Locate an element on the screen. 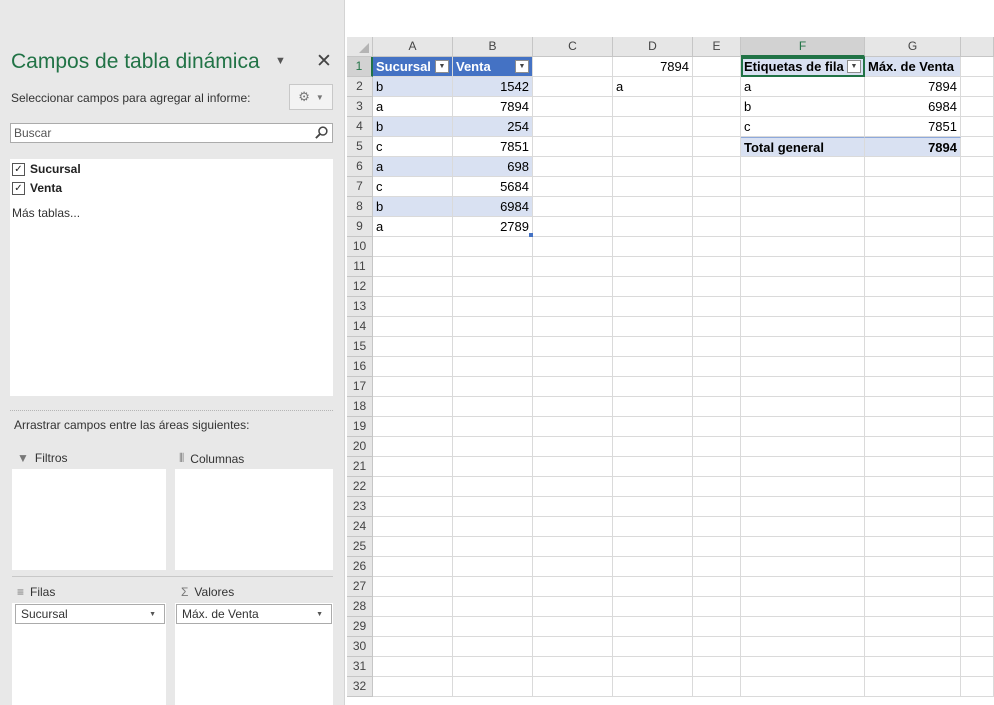 The image size is (994, 705). table-cell: 1542 is located at coordinates (493, 87).